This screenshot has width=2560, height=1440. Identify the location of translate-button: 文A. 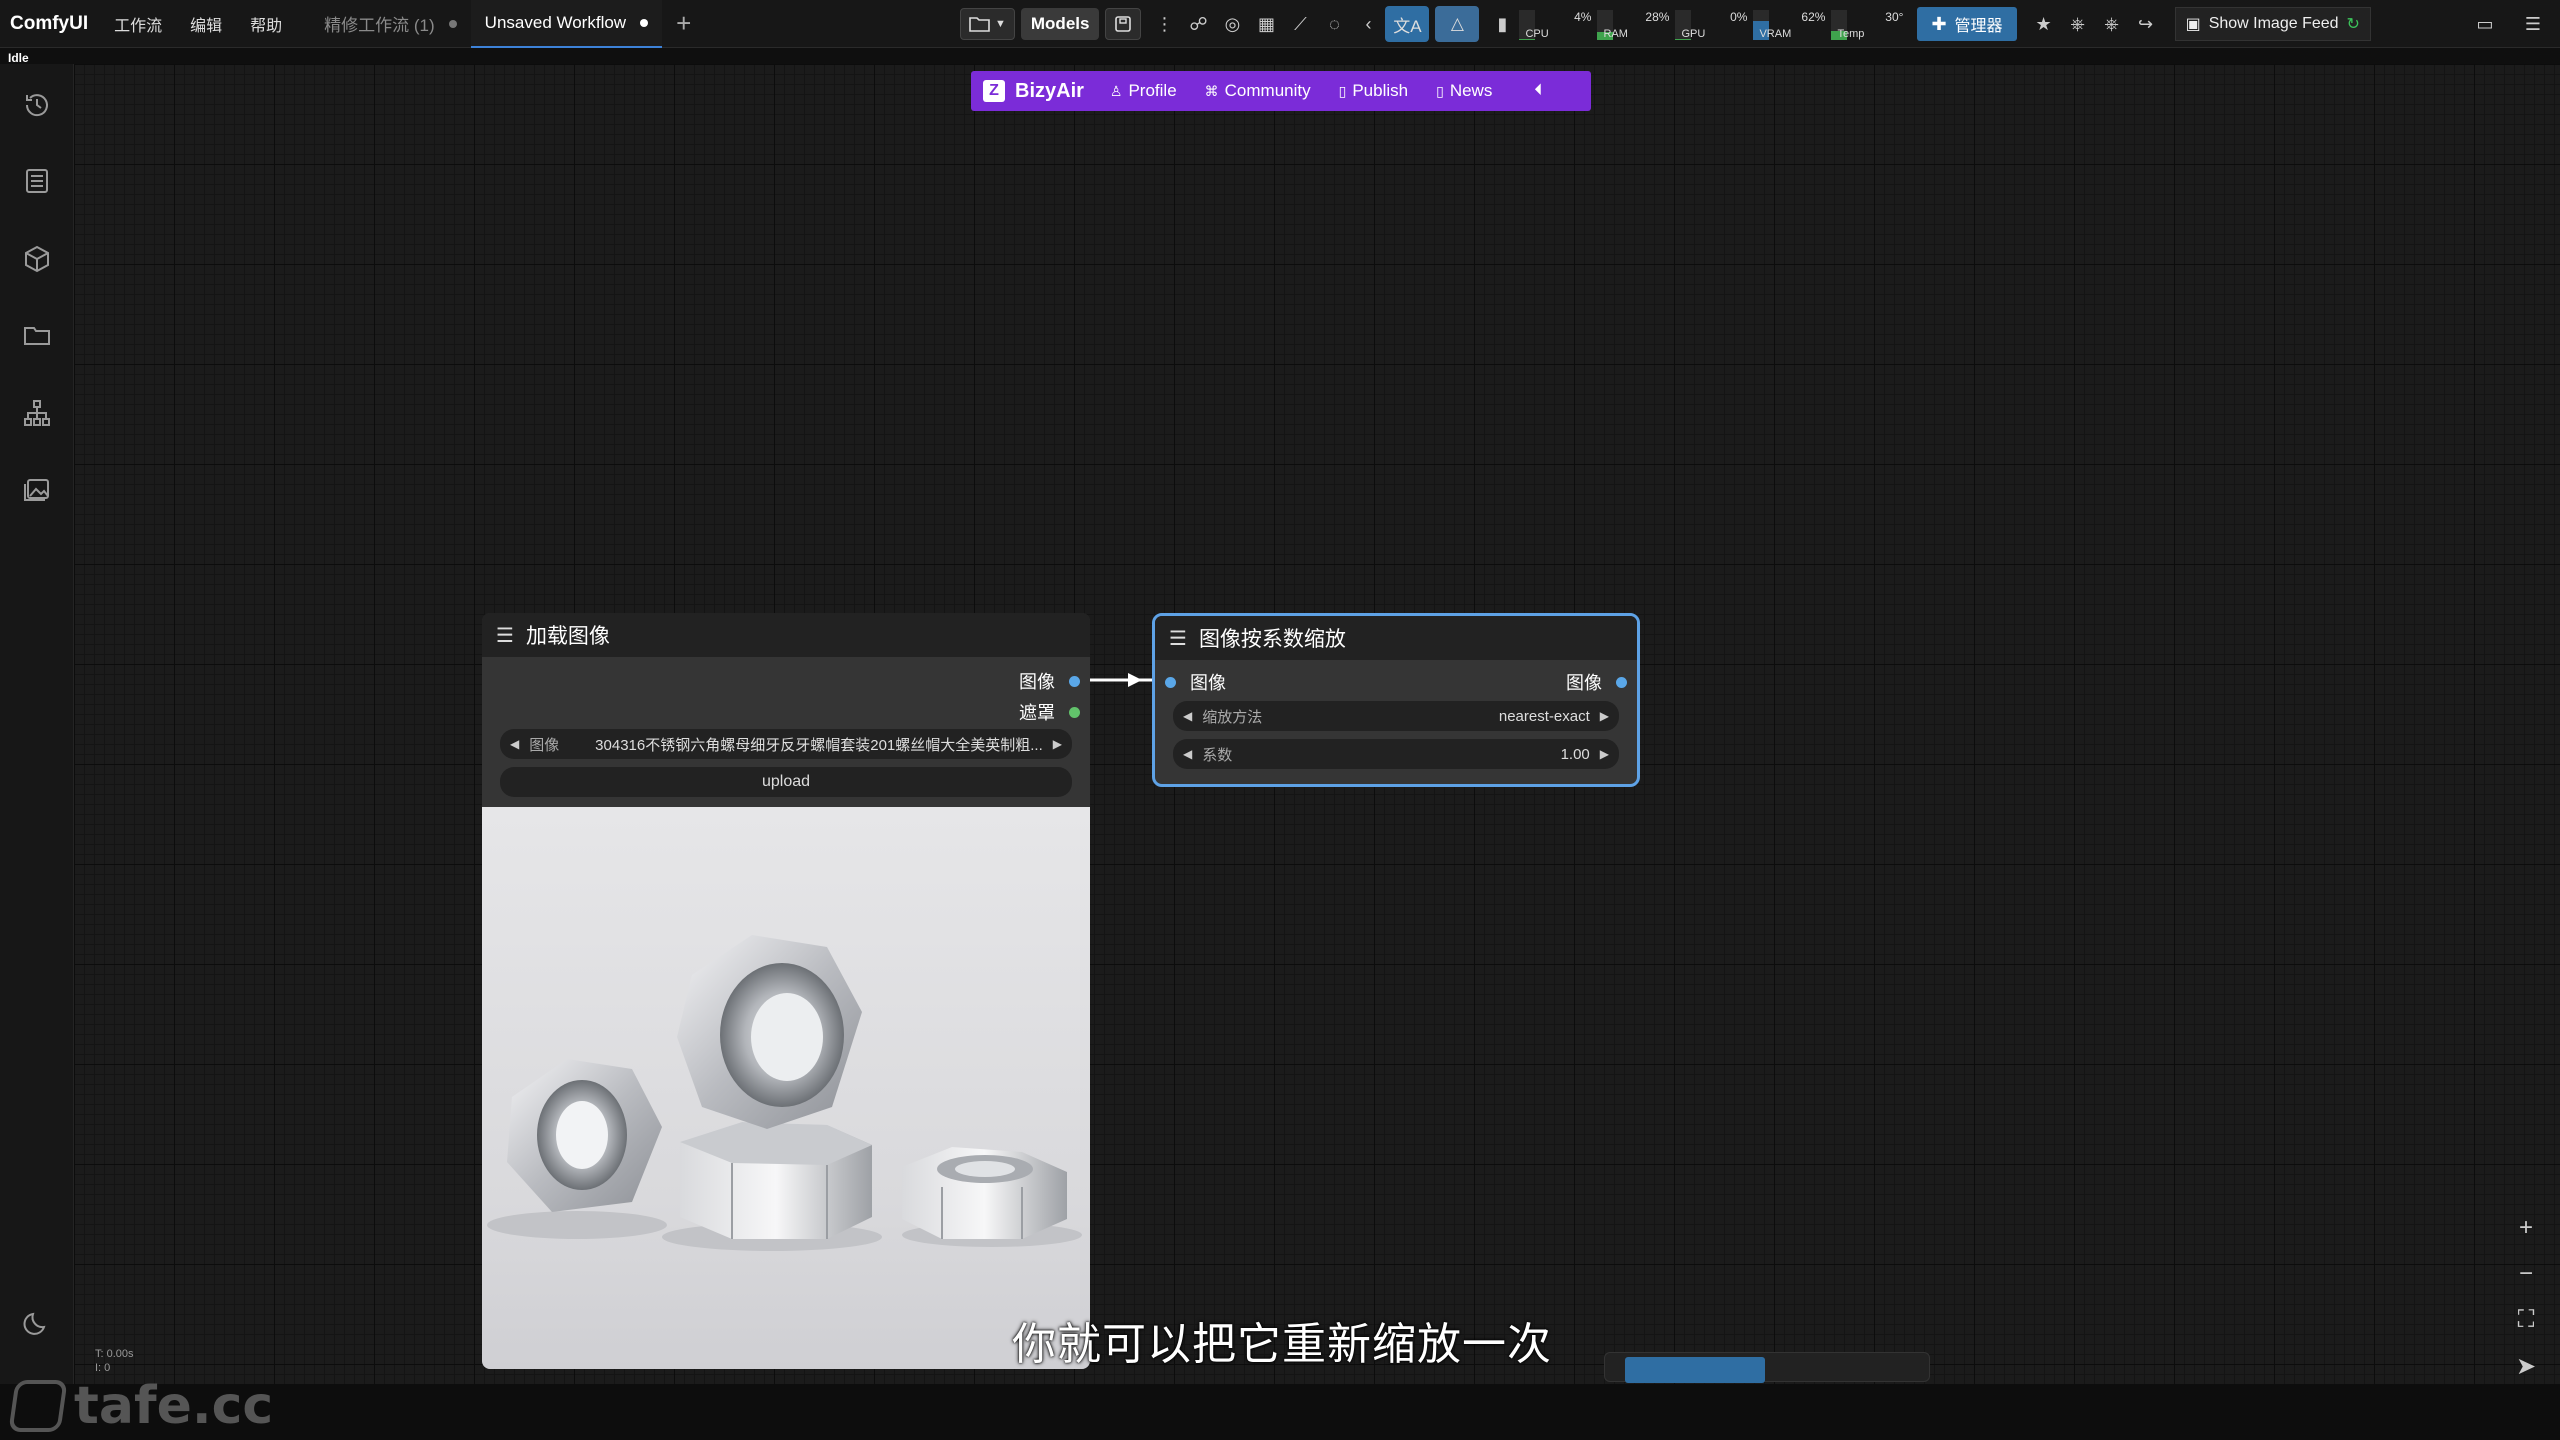
(1407, 24).